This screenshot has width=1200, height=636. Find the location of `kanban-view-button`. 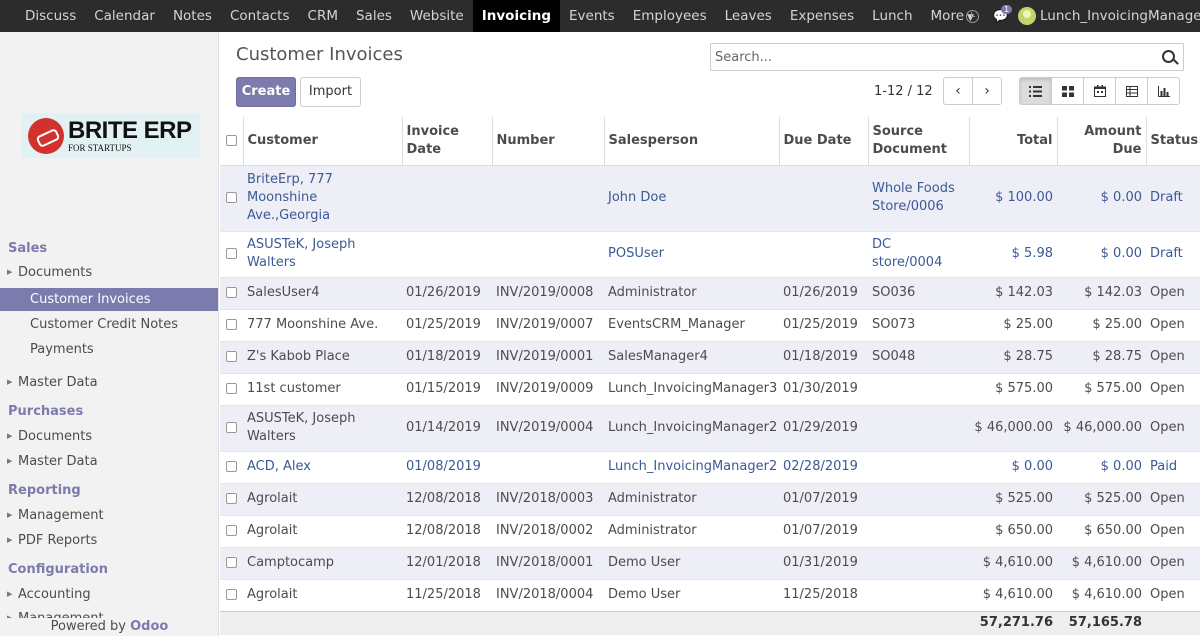

kanban-view-button is located at coordinates (1067, 91).